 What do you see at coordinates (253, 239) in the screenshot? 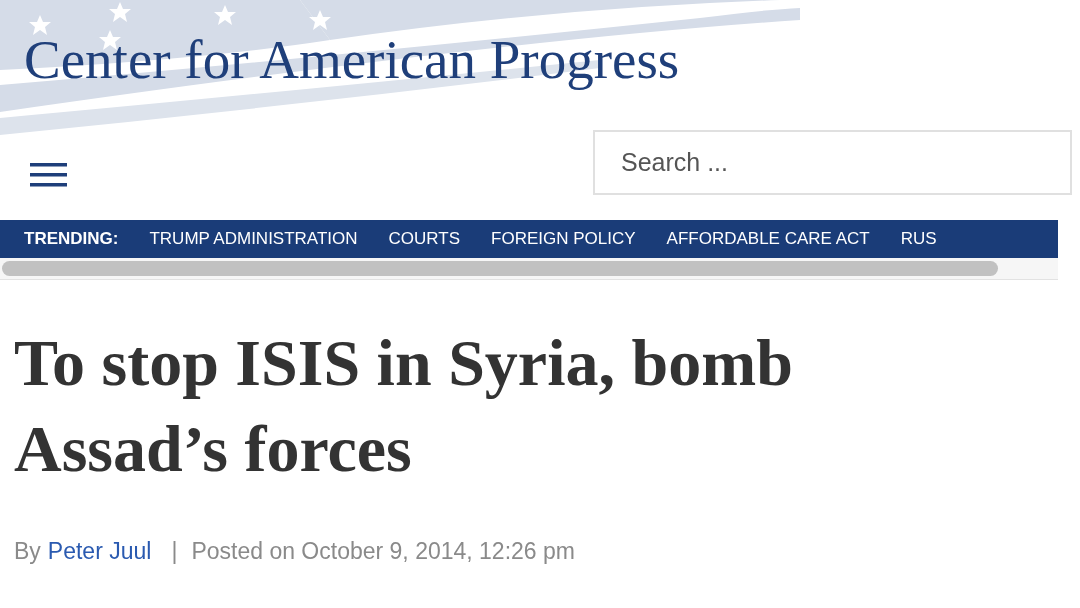
I see `trending-link: TRUMP ADMINISTRATION` at bounding box center [253, 239].